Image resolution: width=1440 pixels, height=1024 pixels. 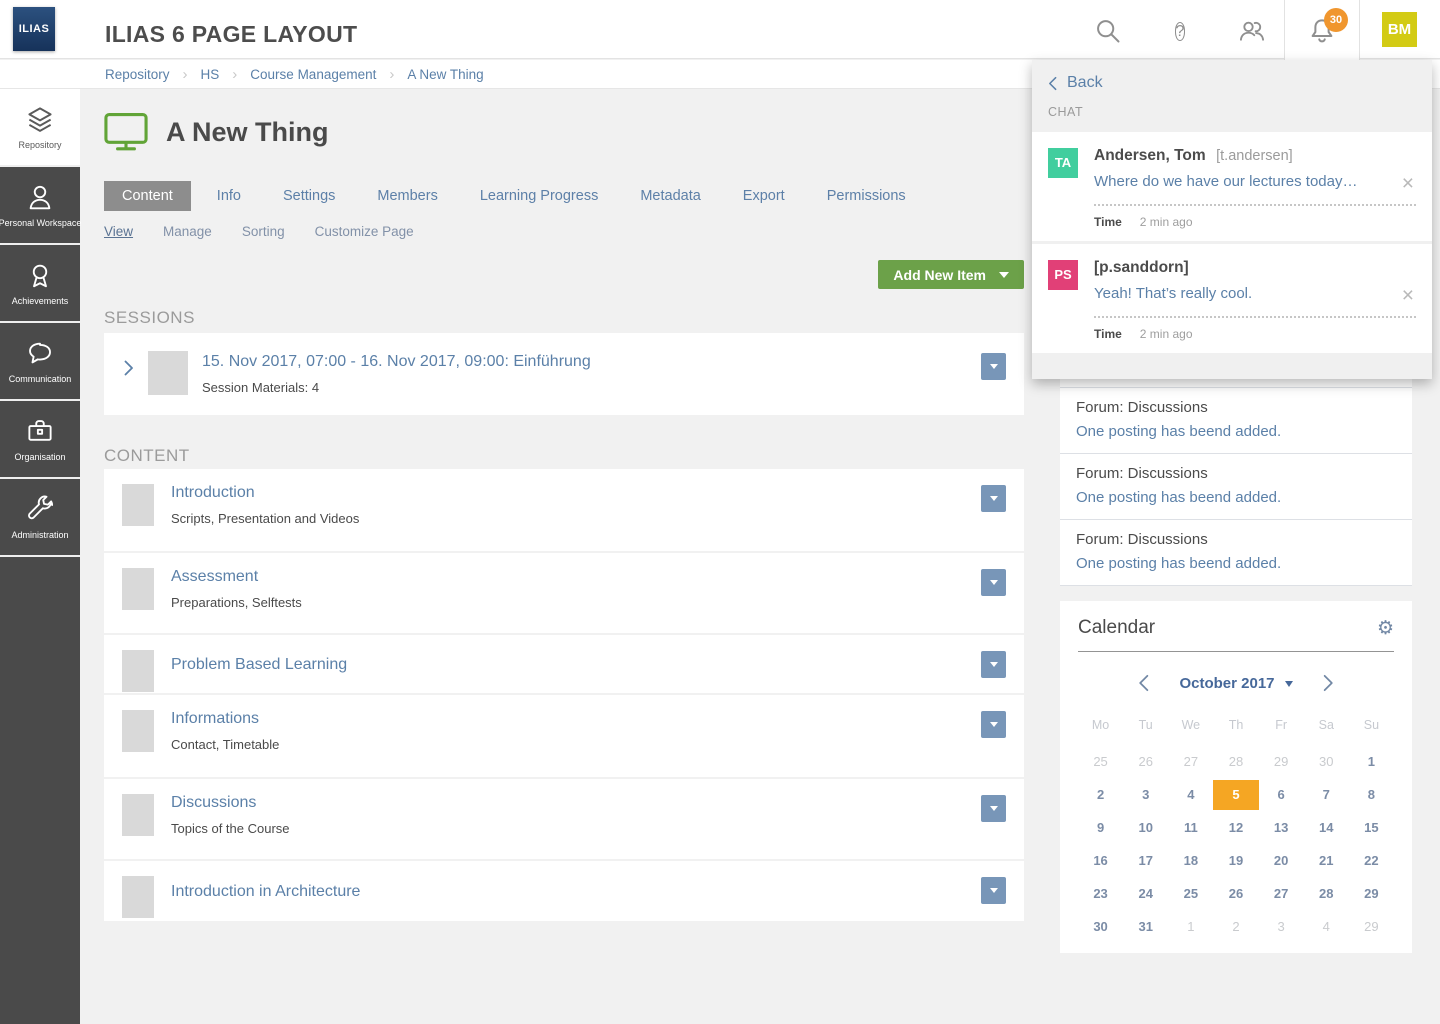 I want to click on sidebar-item-repository: Repository, so click(x=40, y=128).